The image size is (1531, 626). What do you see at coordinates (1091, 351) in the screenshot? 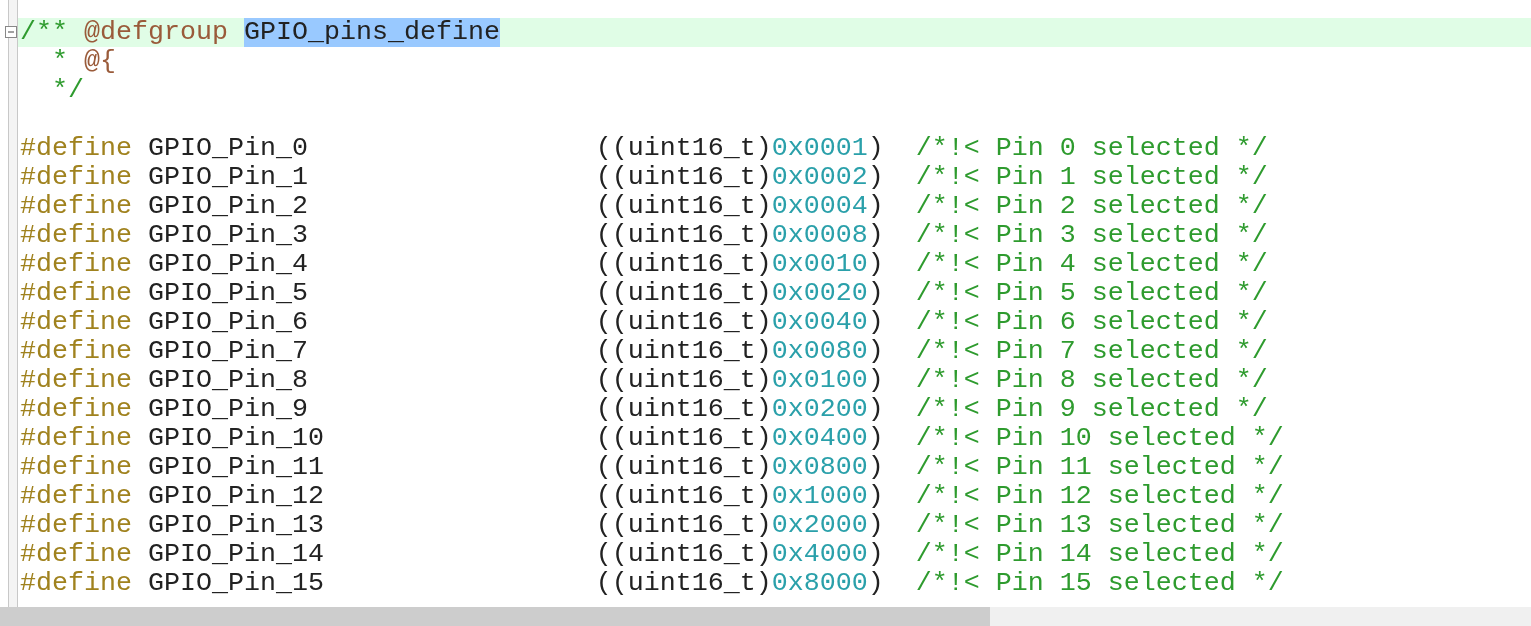
I see `code-comment: /*!< Pin 7 selected */` at bounding box center [1091, 351].